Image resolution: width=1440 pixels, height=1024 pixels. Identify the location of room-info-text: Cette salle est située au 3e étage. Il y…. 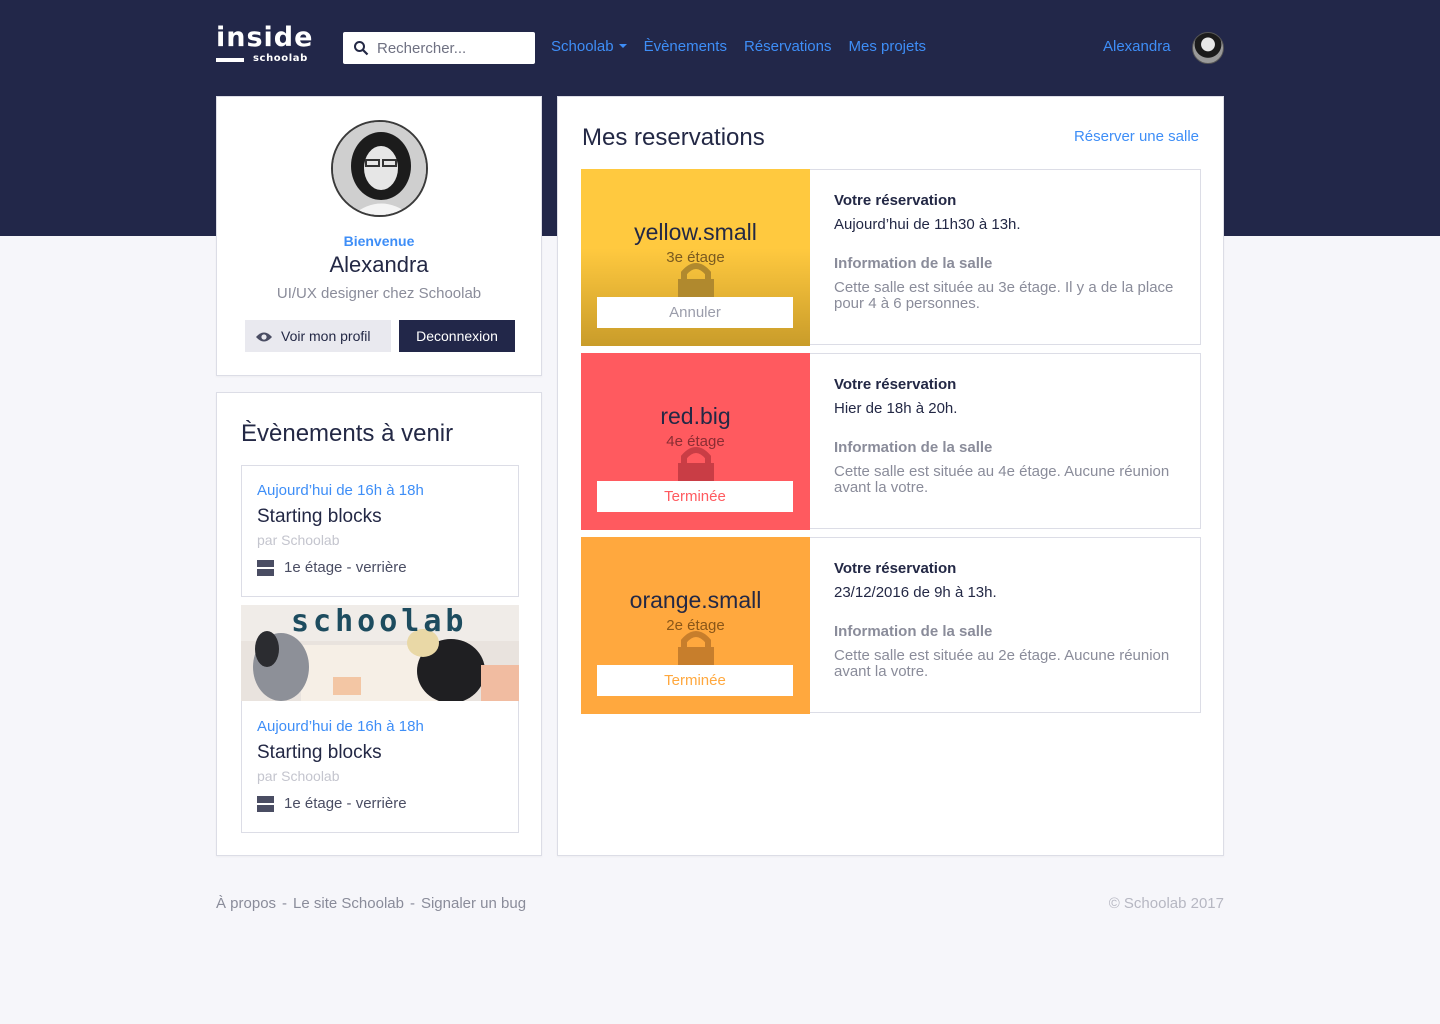
(1004, 295).